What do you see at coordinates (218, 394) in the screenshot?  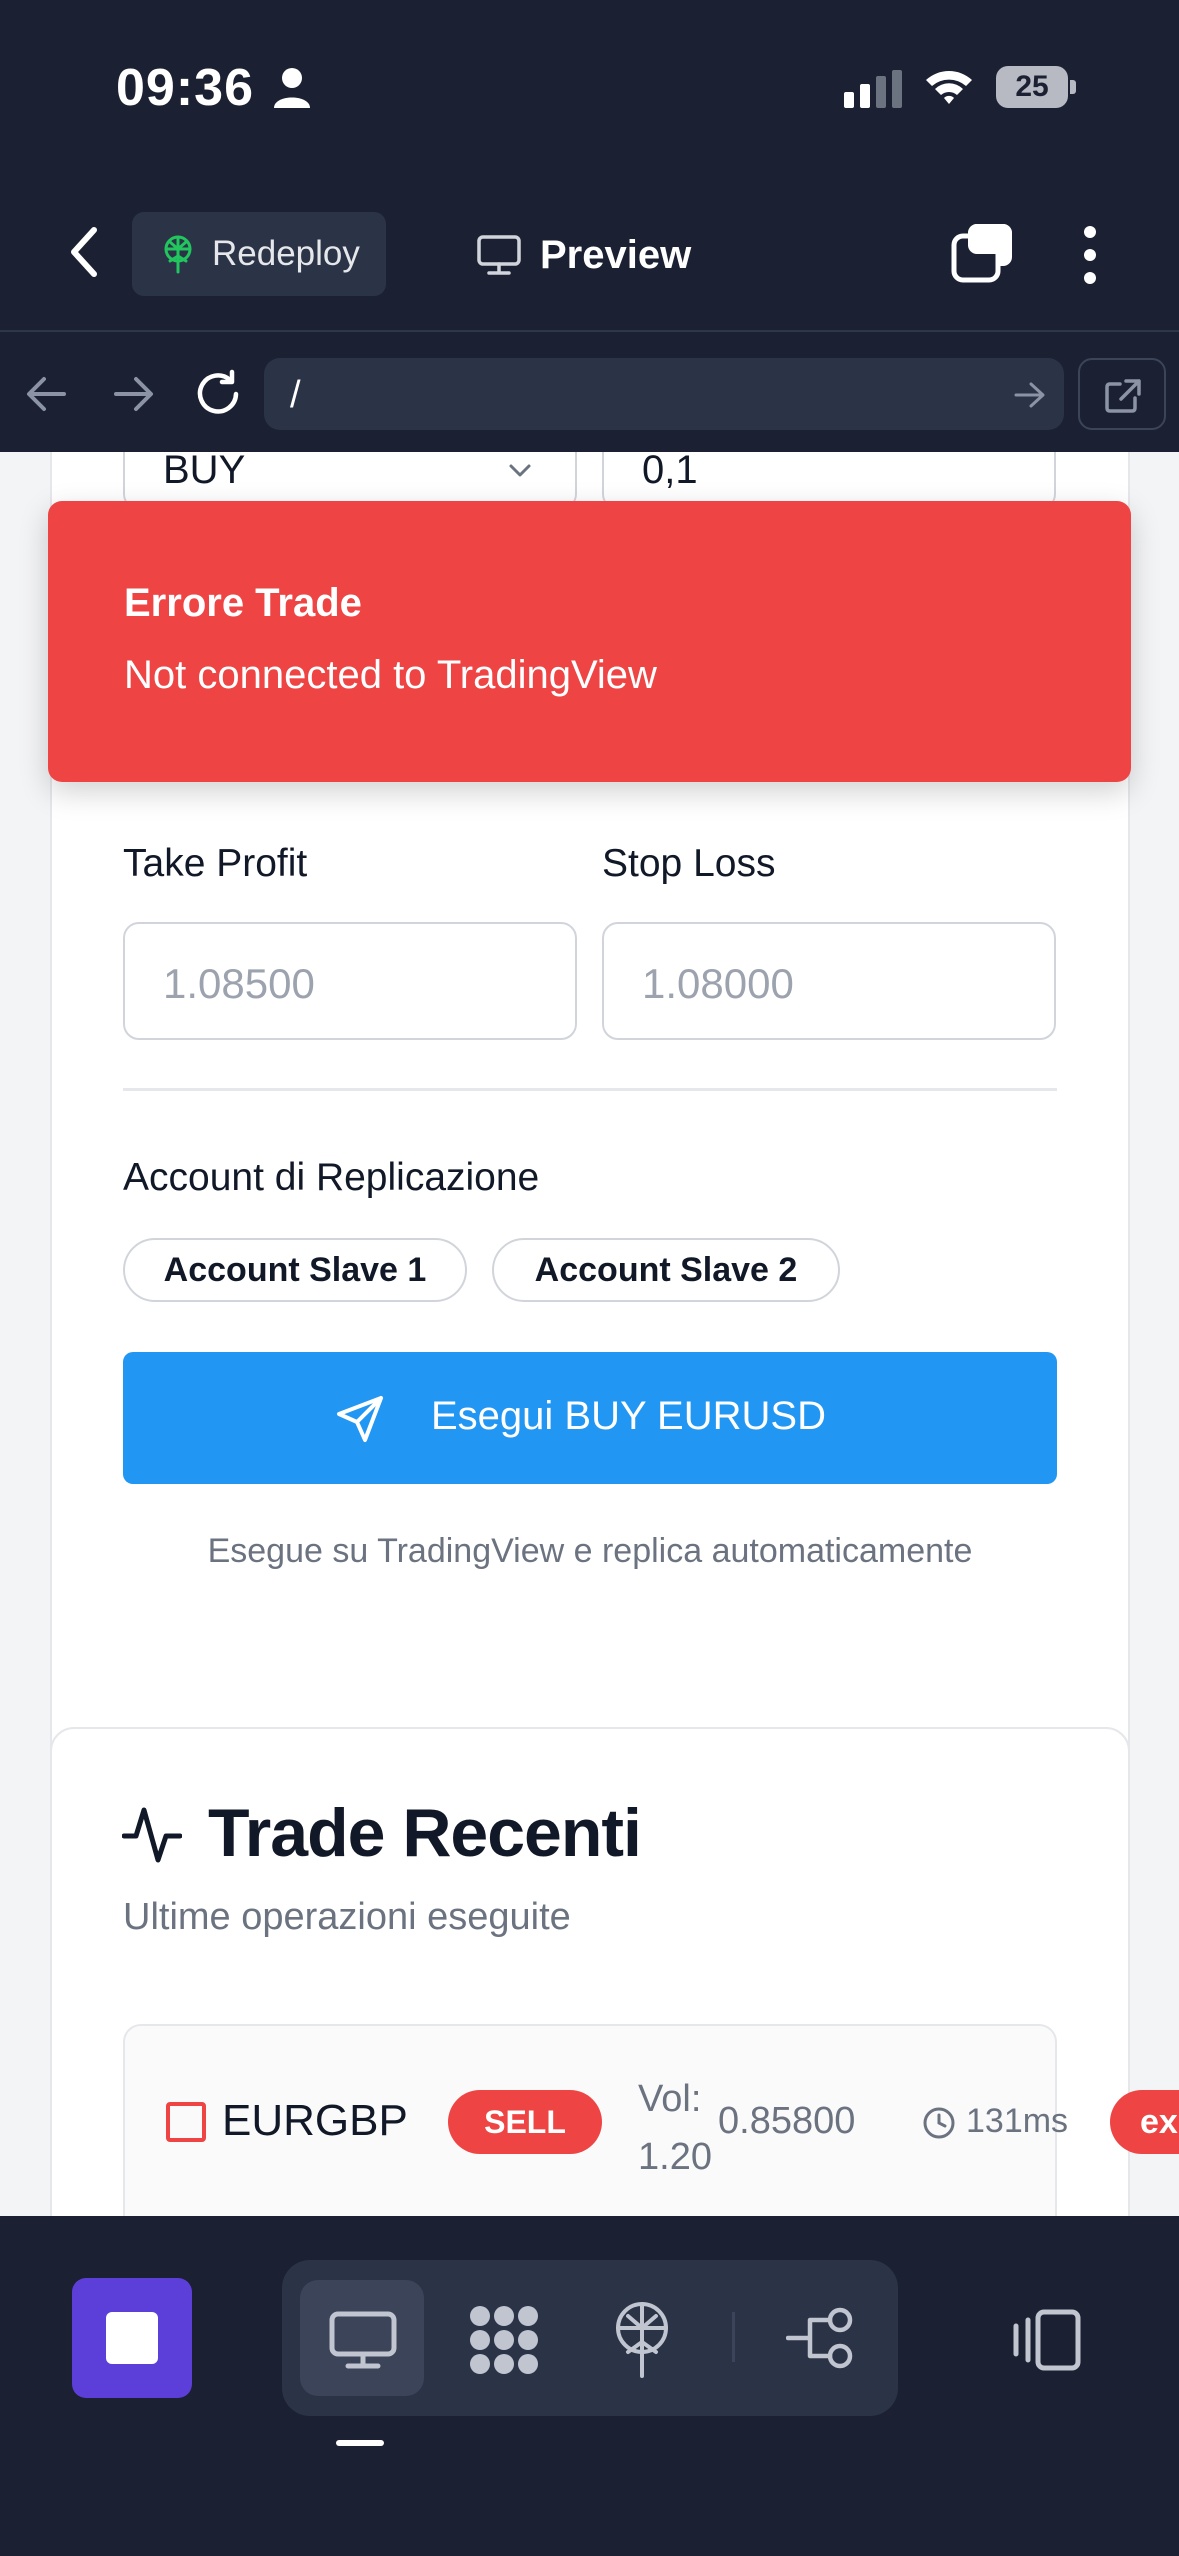 I see `reload-icon` at bounding box center [218, 394].